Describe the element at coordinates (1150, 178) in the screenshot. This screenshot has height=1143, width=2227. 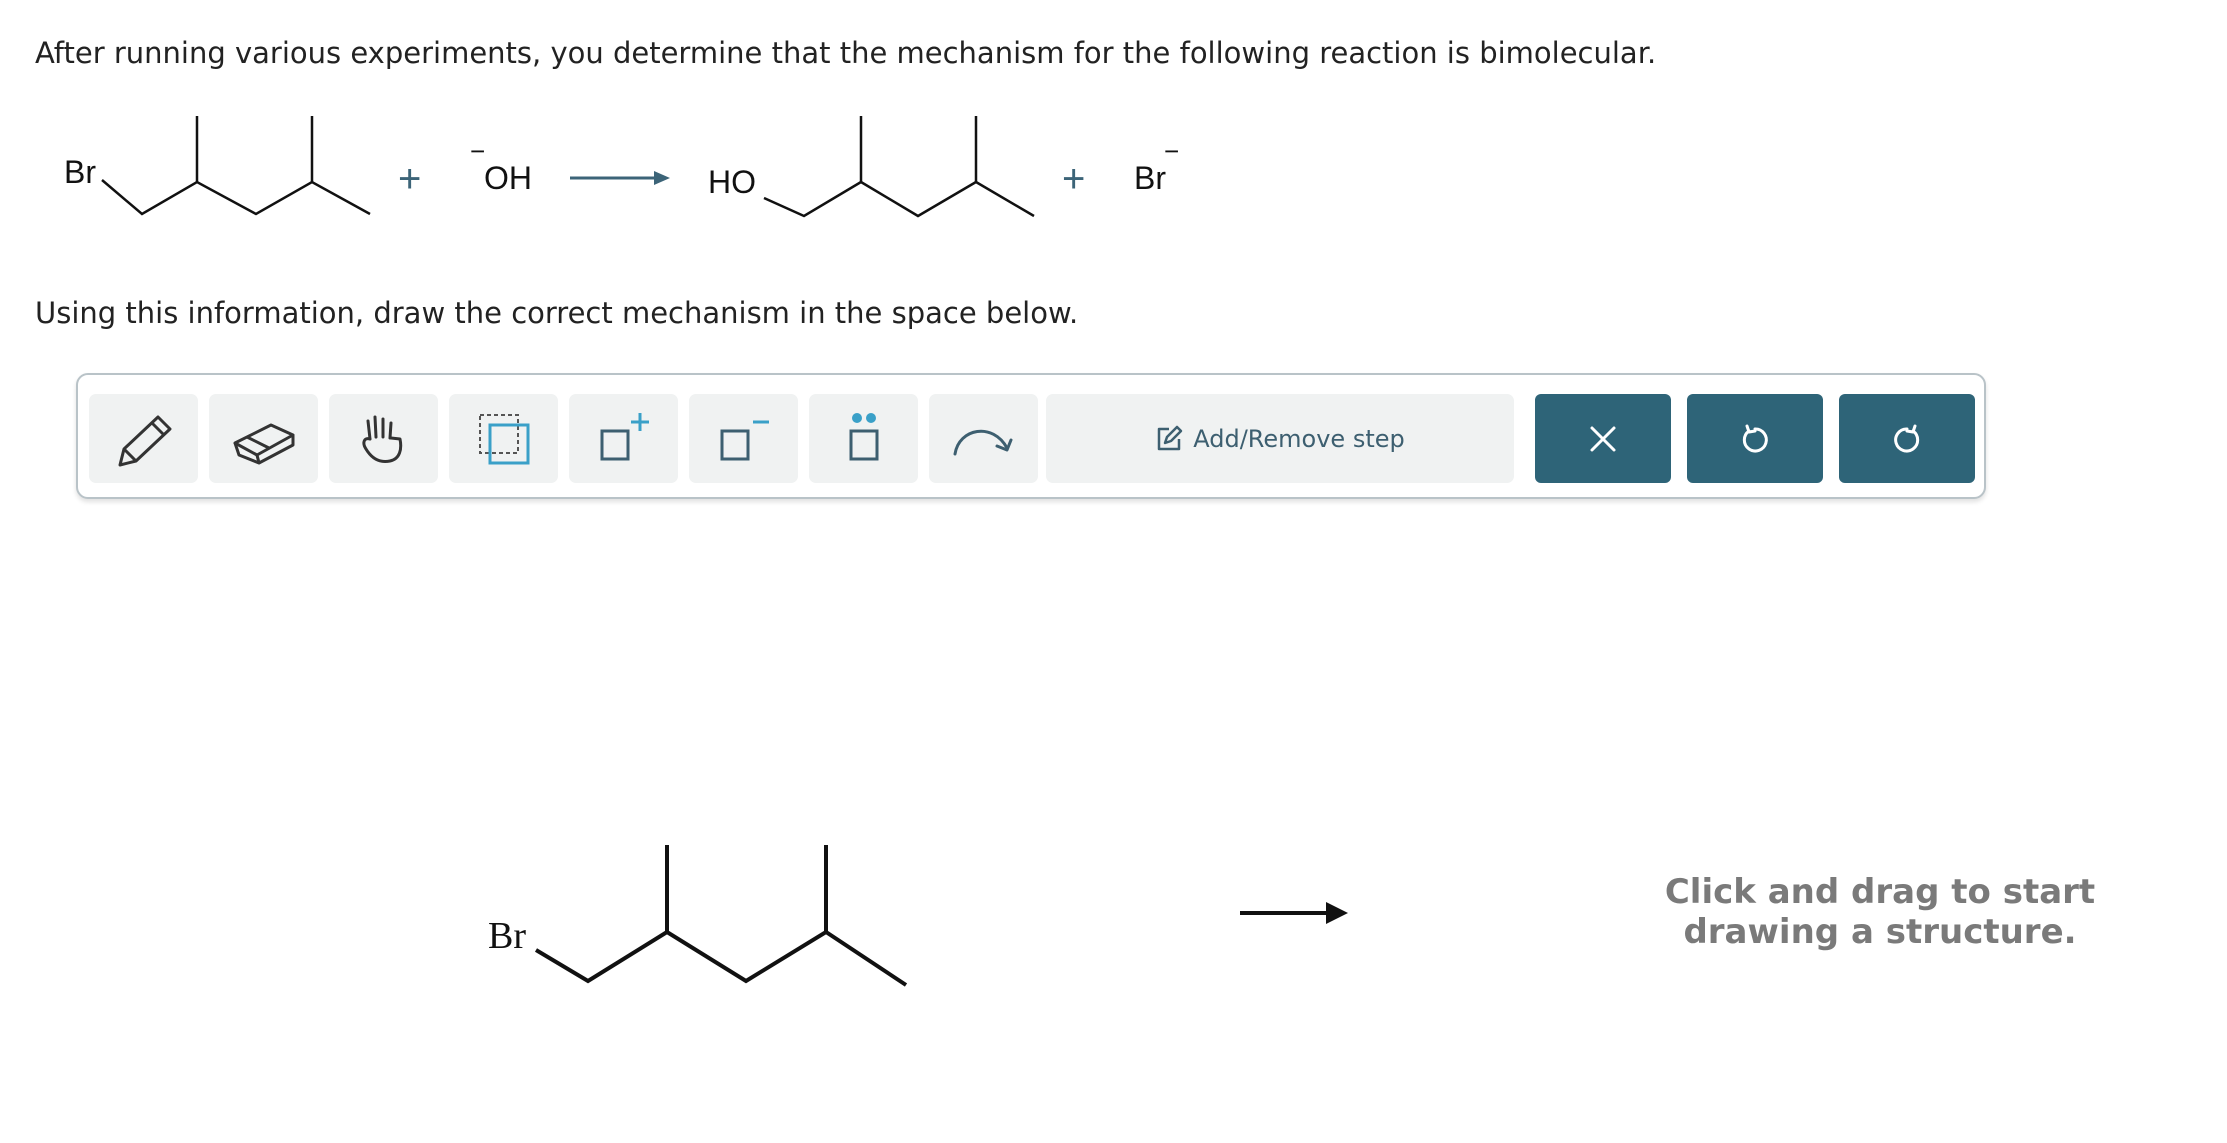
I see `product2-label: Br` at that location.